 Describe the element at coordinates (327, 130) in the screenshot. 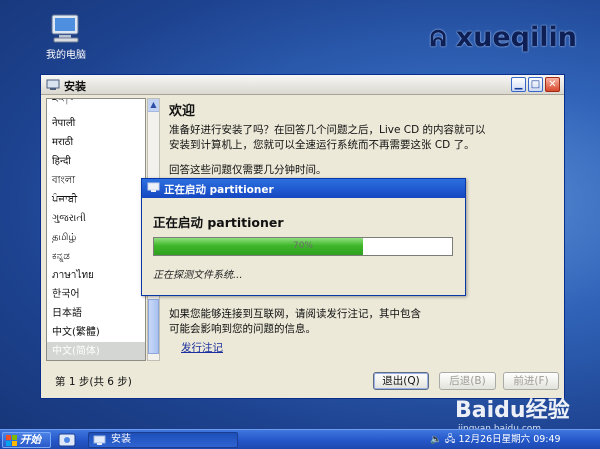

I see `intro-text-line-1: 准备好进行安装了吗？在回答几个问题之后，Live CD 的内容就可以` at that location.